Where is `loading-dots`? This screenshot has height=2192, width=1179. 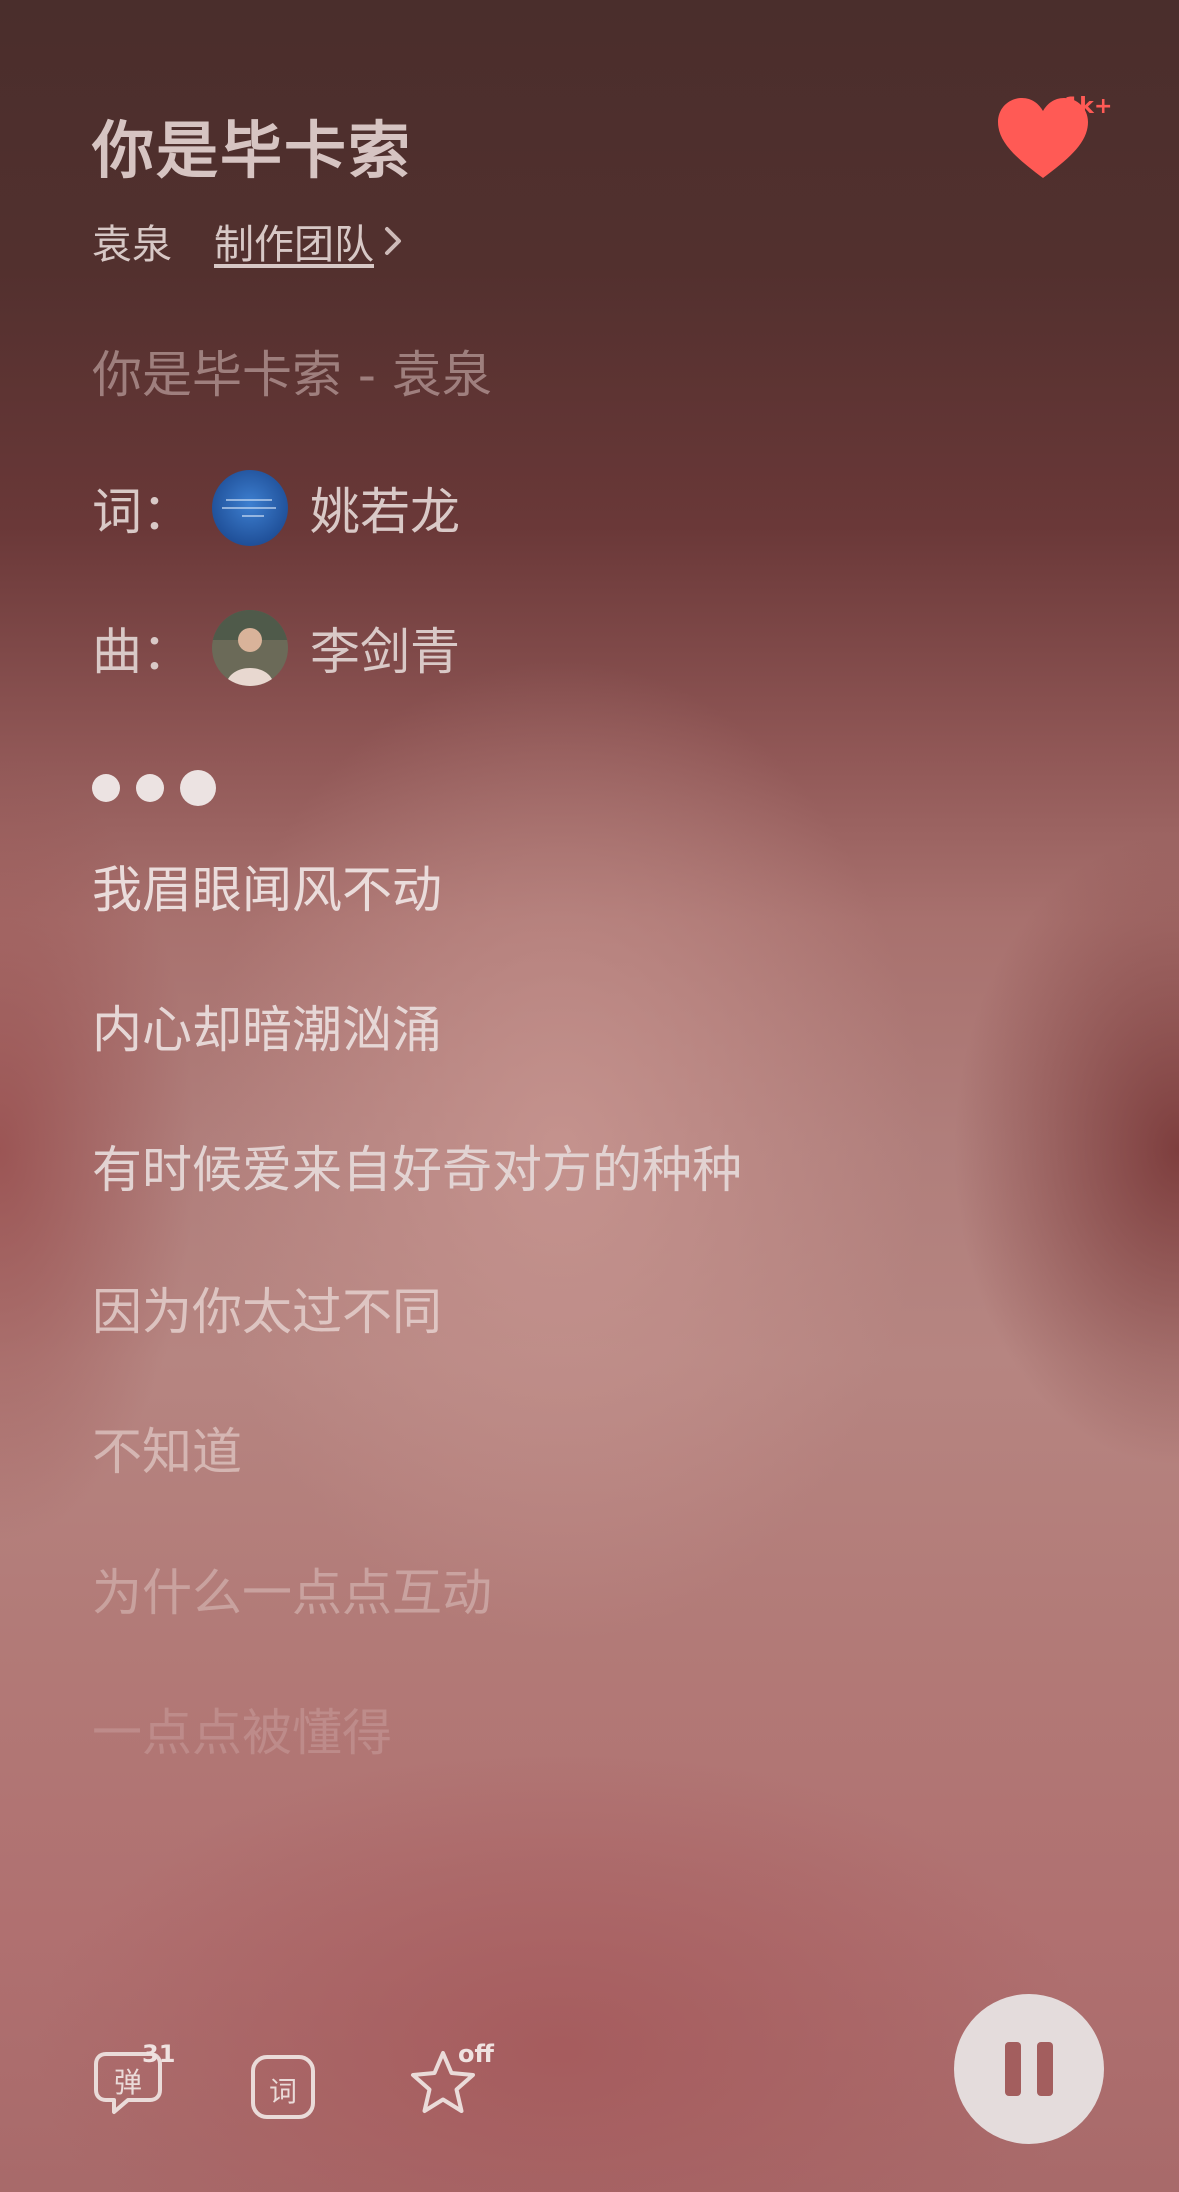
loading-dots is located at coordinates (162, 788).